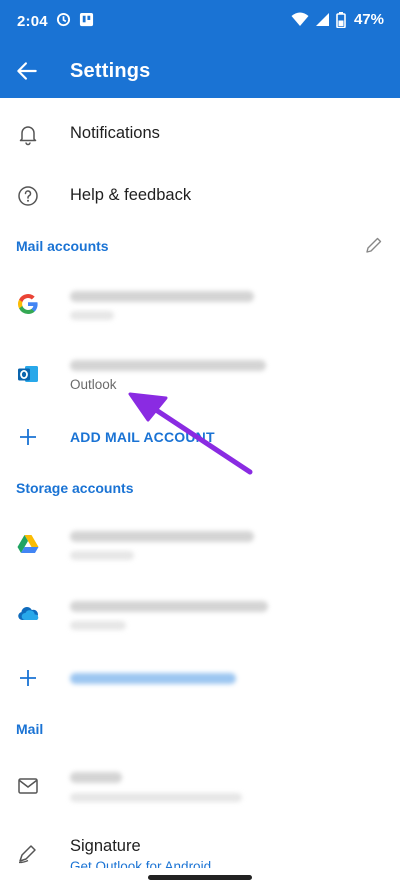 The image size is (400, 889). What do you see at coordinates (28, 786) in the screenshot?
I see `mail-icon` at bounding box center [28, 786].